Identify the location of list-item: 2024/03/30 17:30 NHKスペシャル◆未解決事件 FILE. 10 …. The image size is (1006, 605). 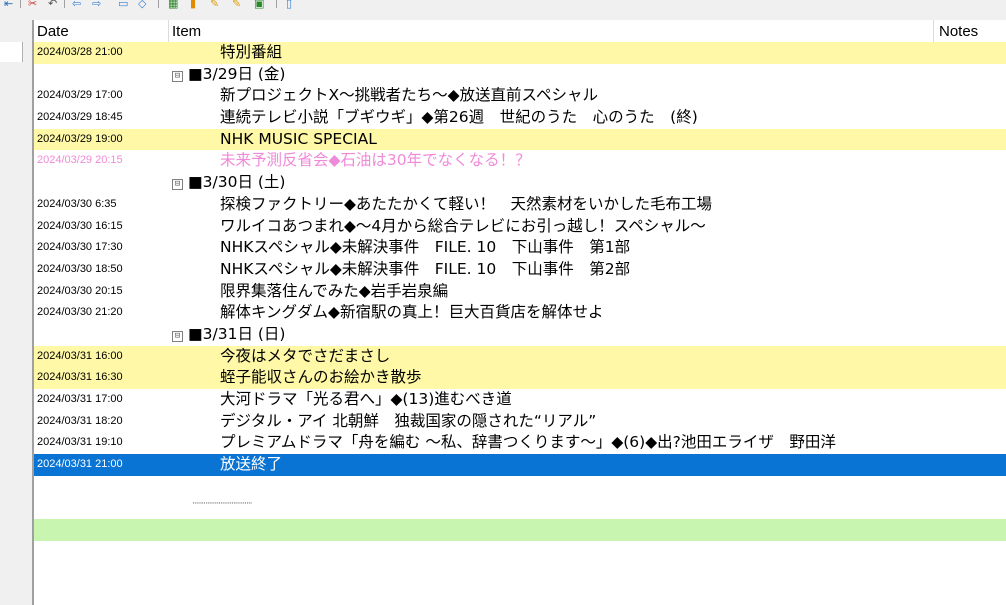
(520, 248).